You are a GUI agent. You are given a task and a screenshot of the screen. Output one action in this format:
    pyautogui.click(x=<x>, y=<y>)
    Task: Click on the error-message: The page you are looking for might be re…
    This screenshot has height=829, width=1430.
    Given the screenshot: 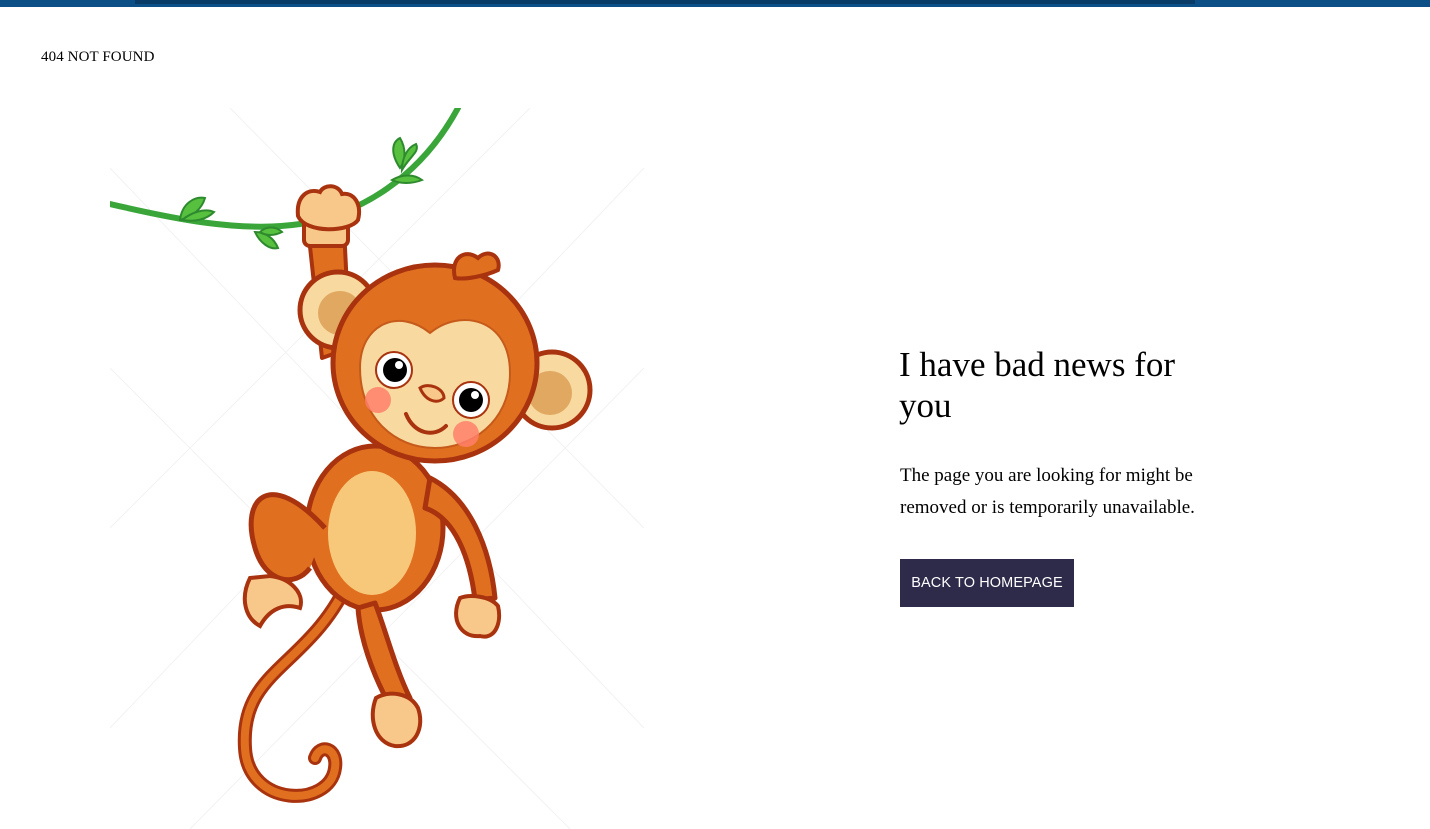 What is the action you would take?
    pyautogui.click(x=1047, y=491)
    